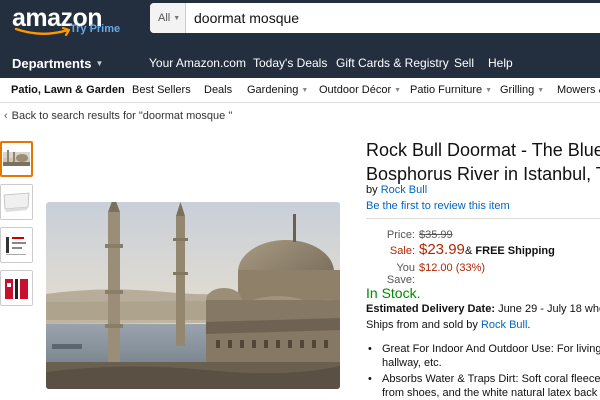 This screenshot has height=400, width=600. What do you see at coordinates (67, 22) in the screenshot?
I see `amazon-logo: amazon Try Prime` at bounding box center [67, 22].